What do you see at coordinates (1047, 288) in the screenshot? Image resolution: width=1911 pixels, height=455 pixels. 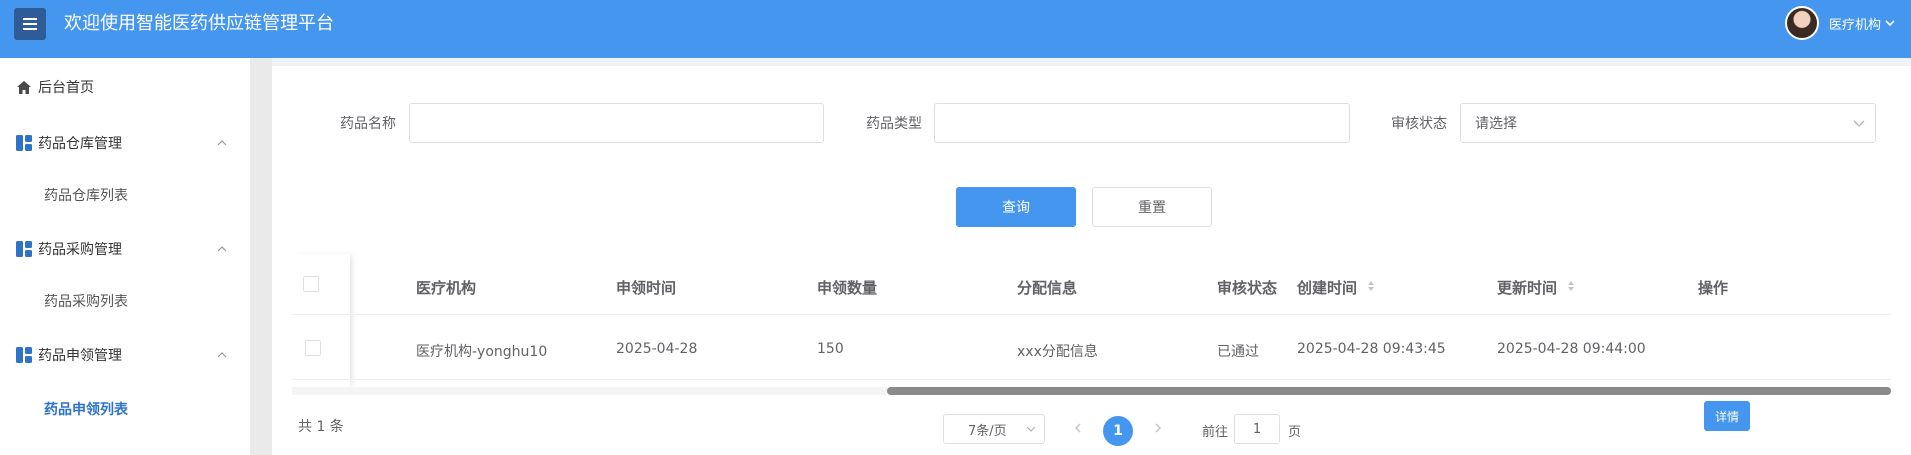 I see `col-header-allocation: 分配信息` at bounding box center [1047, 288].